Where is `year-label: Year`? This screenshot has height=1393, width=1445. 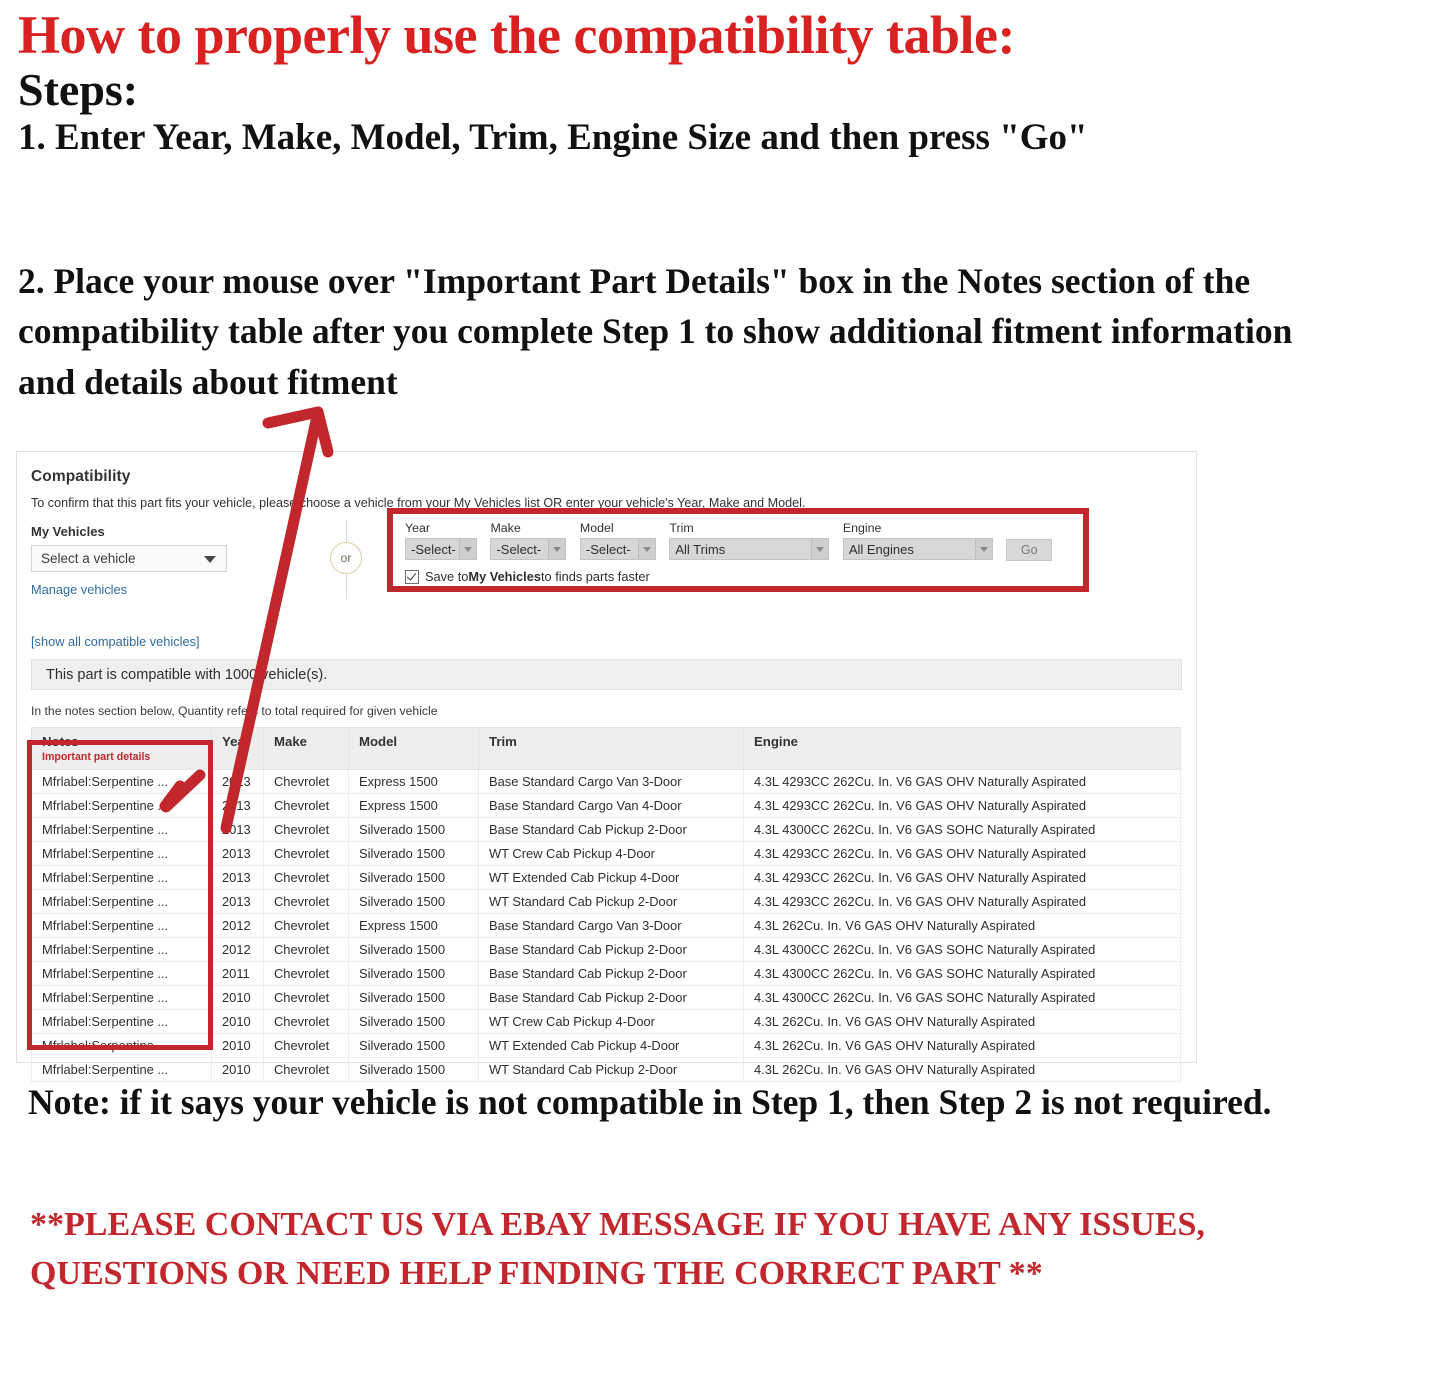 year-label: Year is located at coordinates (418, 528).